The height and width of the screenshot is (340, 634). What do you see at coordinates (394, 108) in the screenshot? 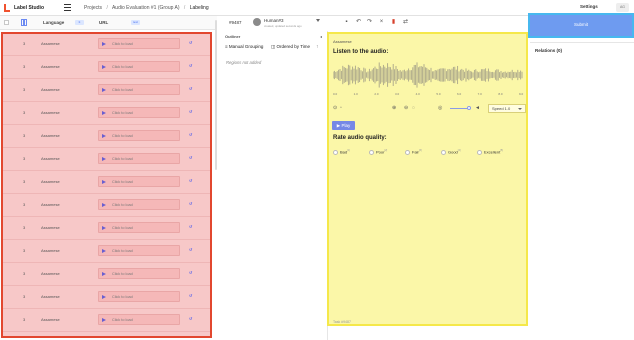
I see `zoom-in-icon: ⊕` at bounding box center [394, 108].